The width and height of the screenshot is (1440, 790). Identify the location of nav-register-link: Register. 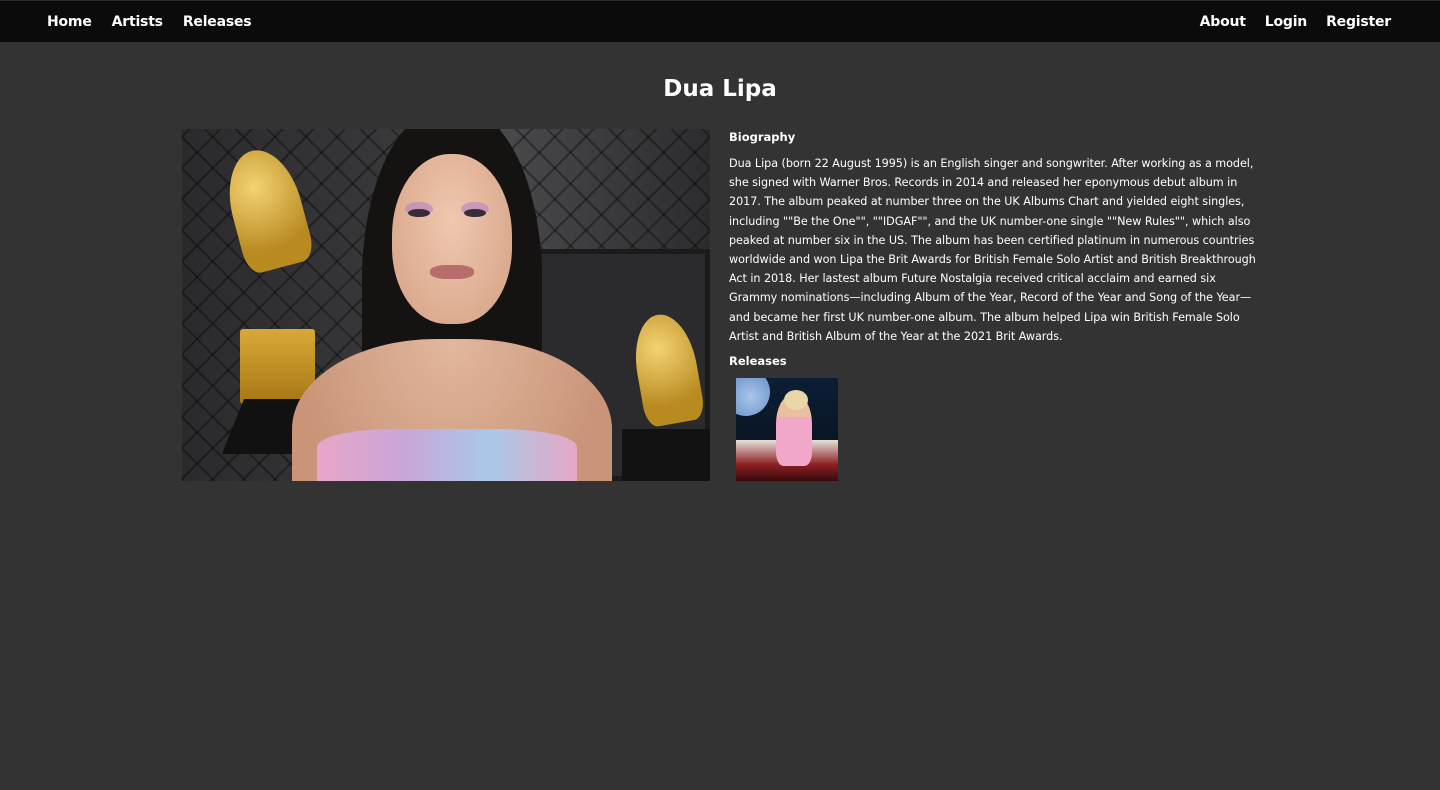
(1358, 22).